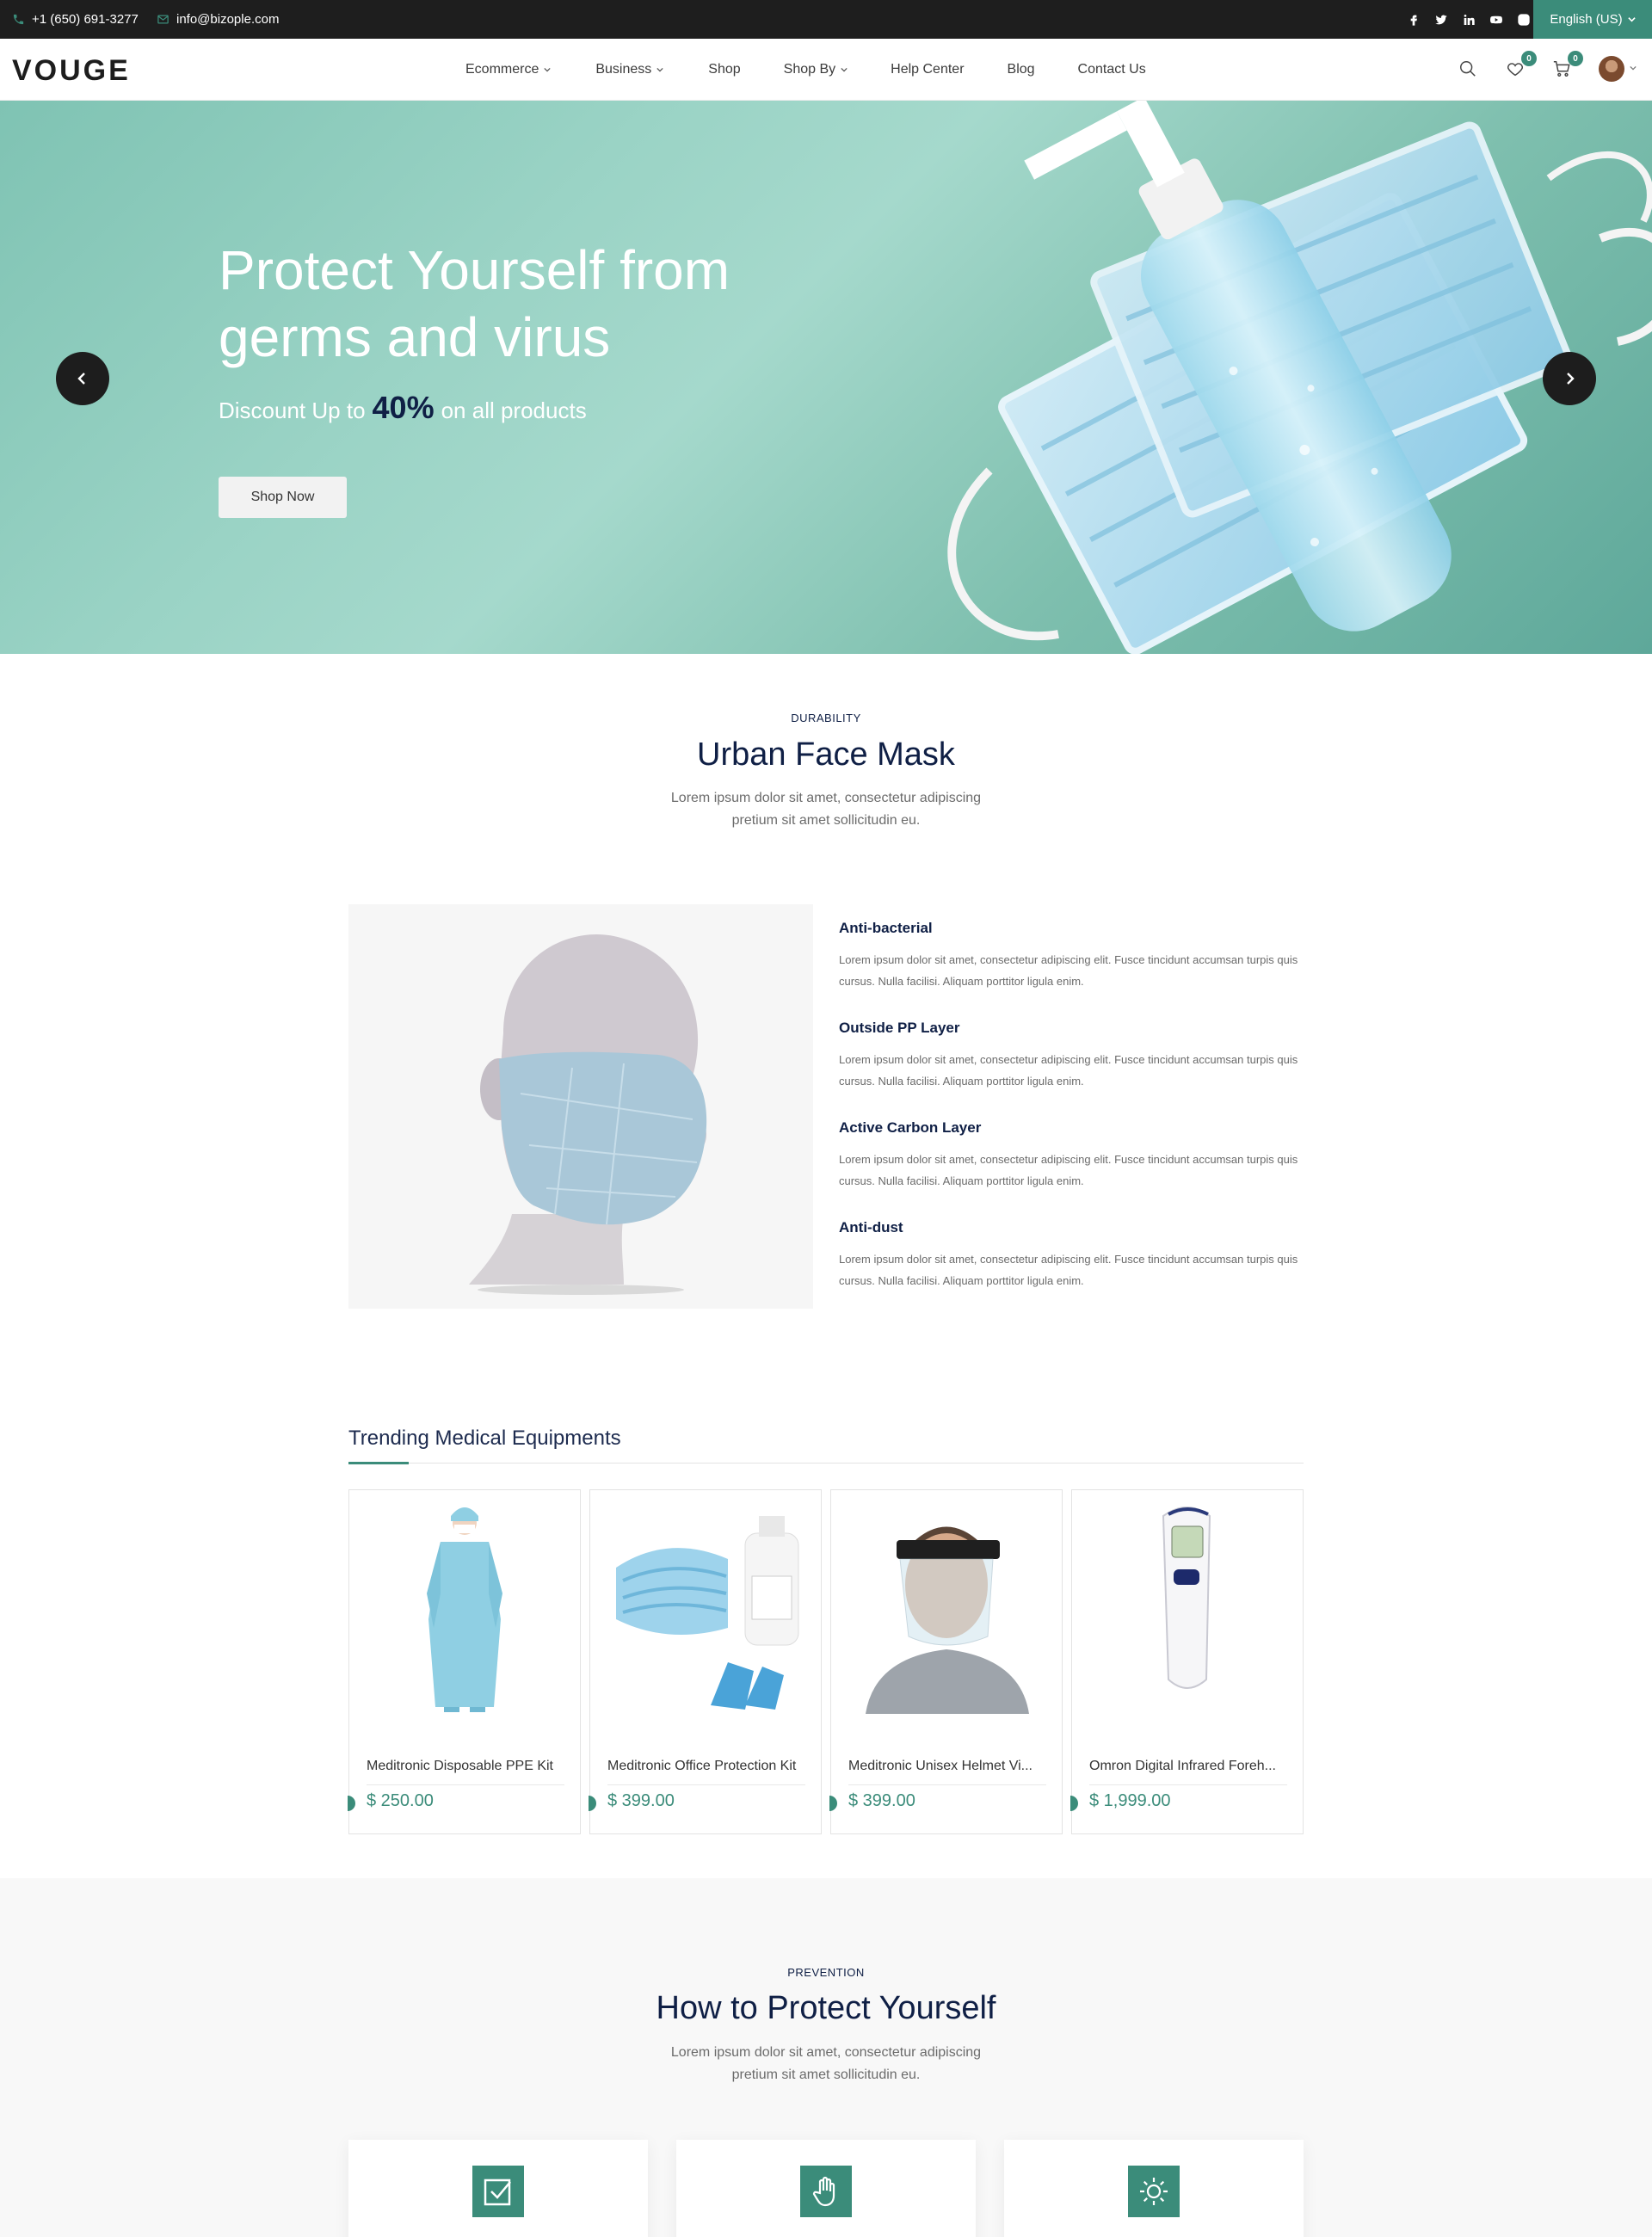 The height and width of the screenshot is (2237, 1652). What do you see at coordinates (826, 755) in the screenshot?
I see `section-title: Urban Face Mask` at bounding box center [826, 755].